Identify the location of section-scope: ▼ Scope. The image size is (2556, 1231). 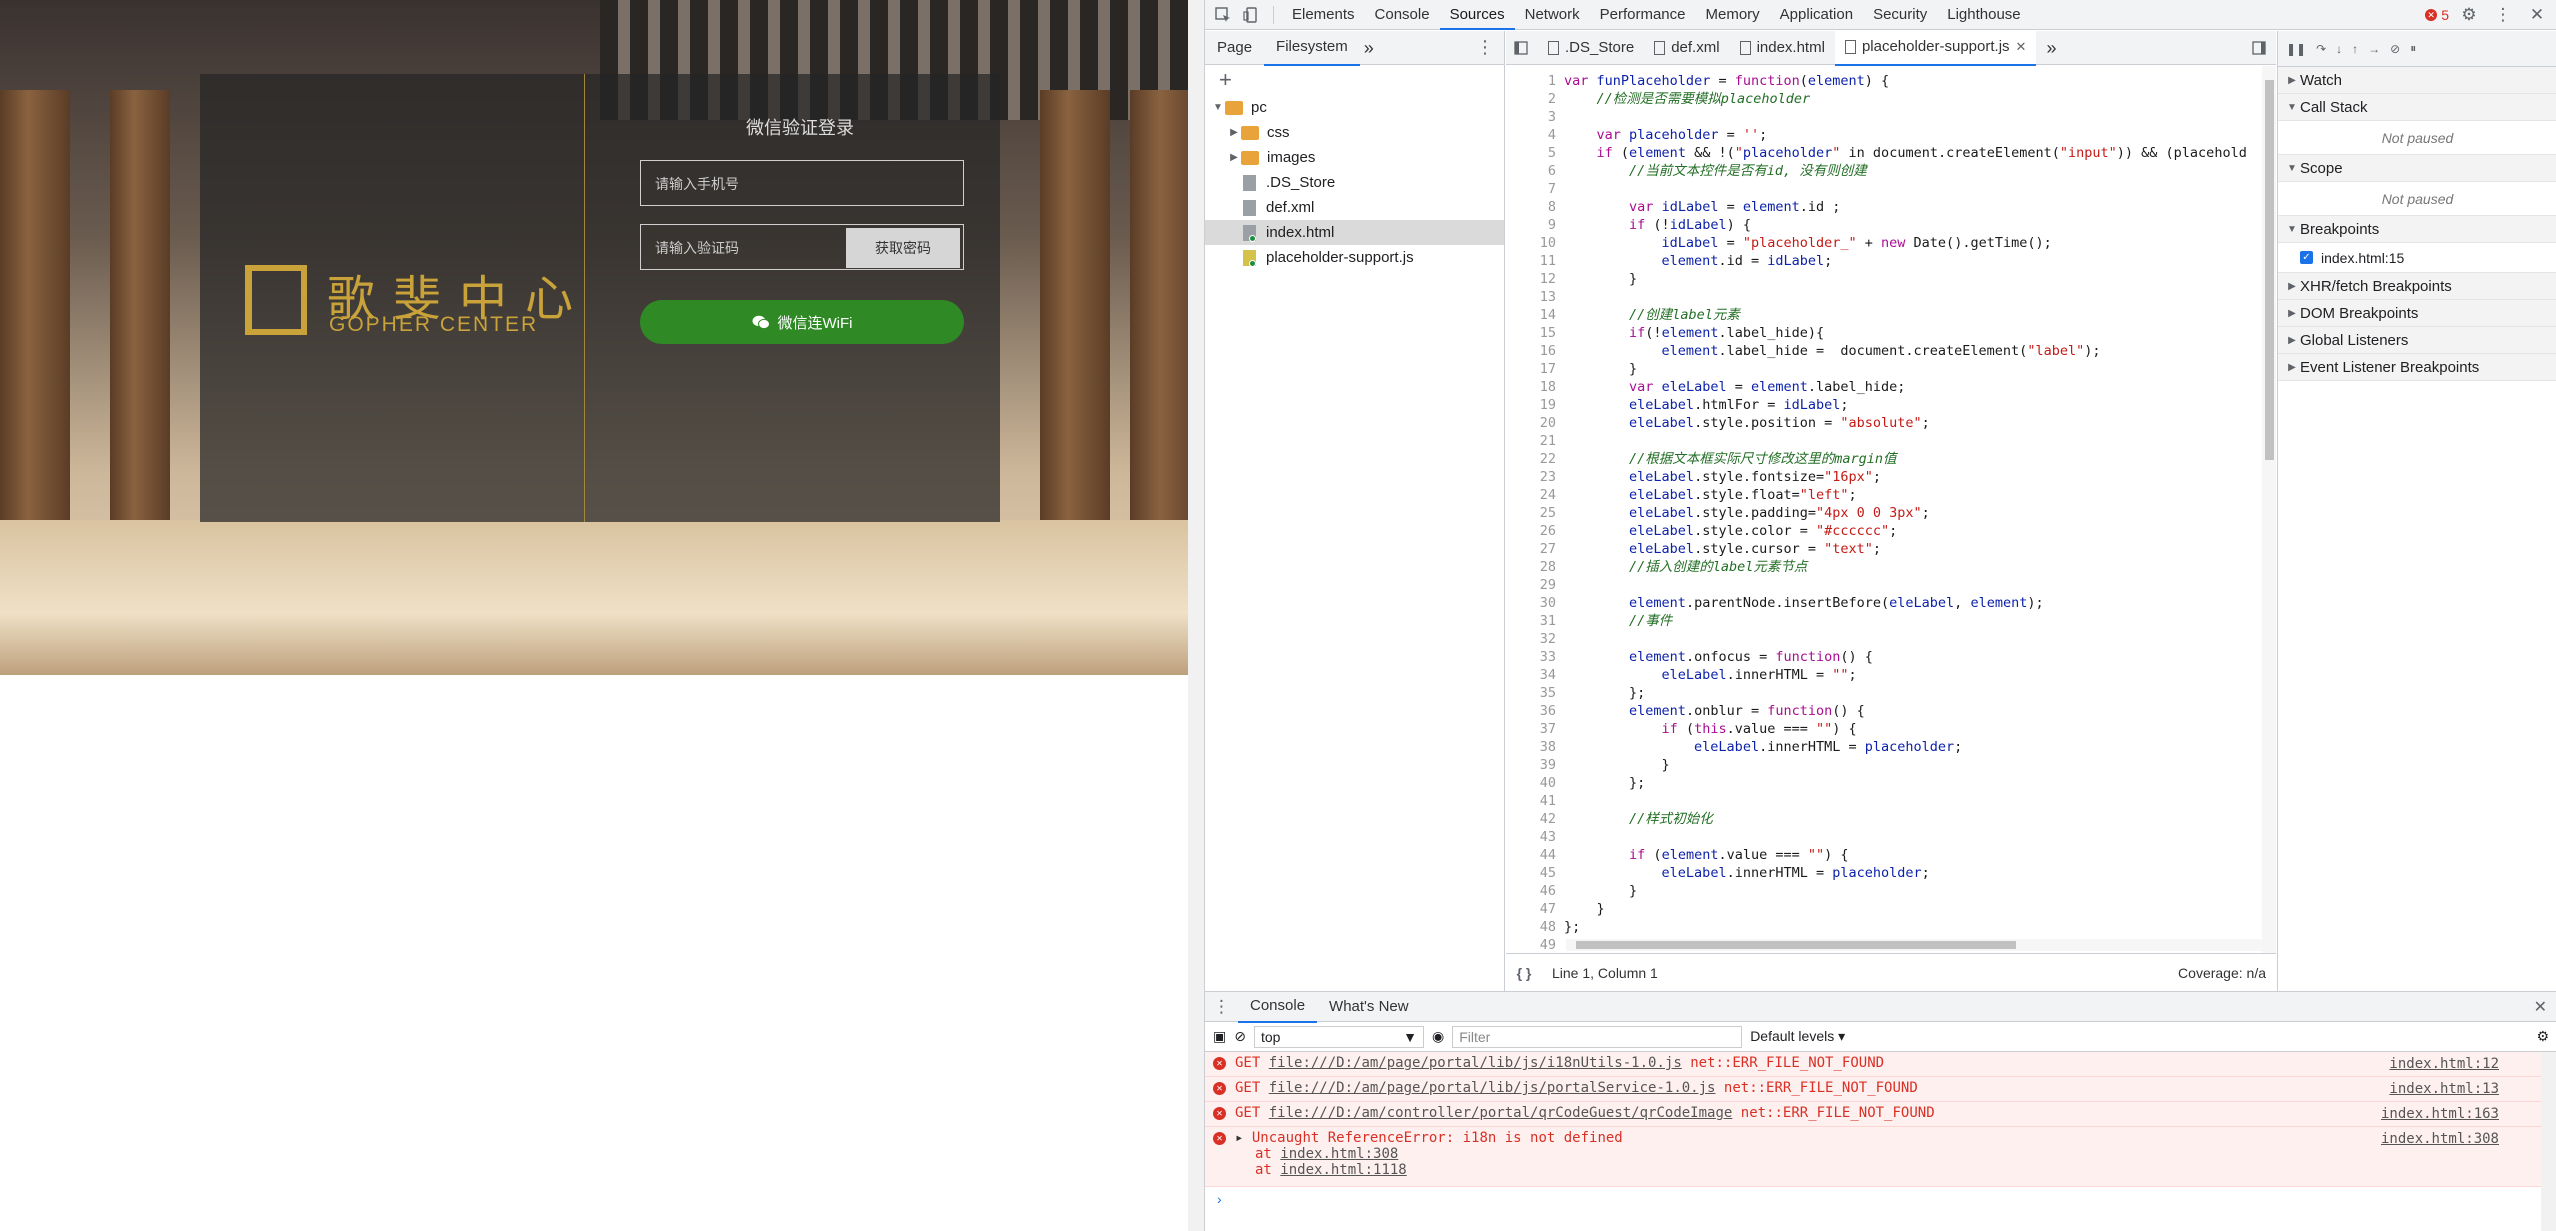
(2417, 168).